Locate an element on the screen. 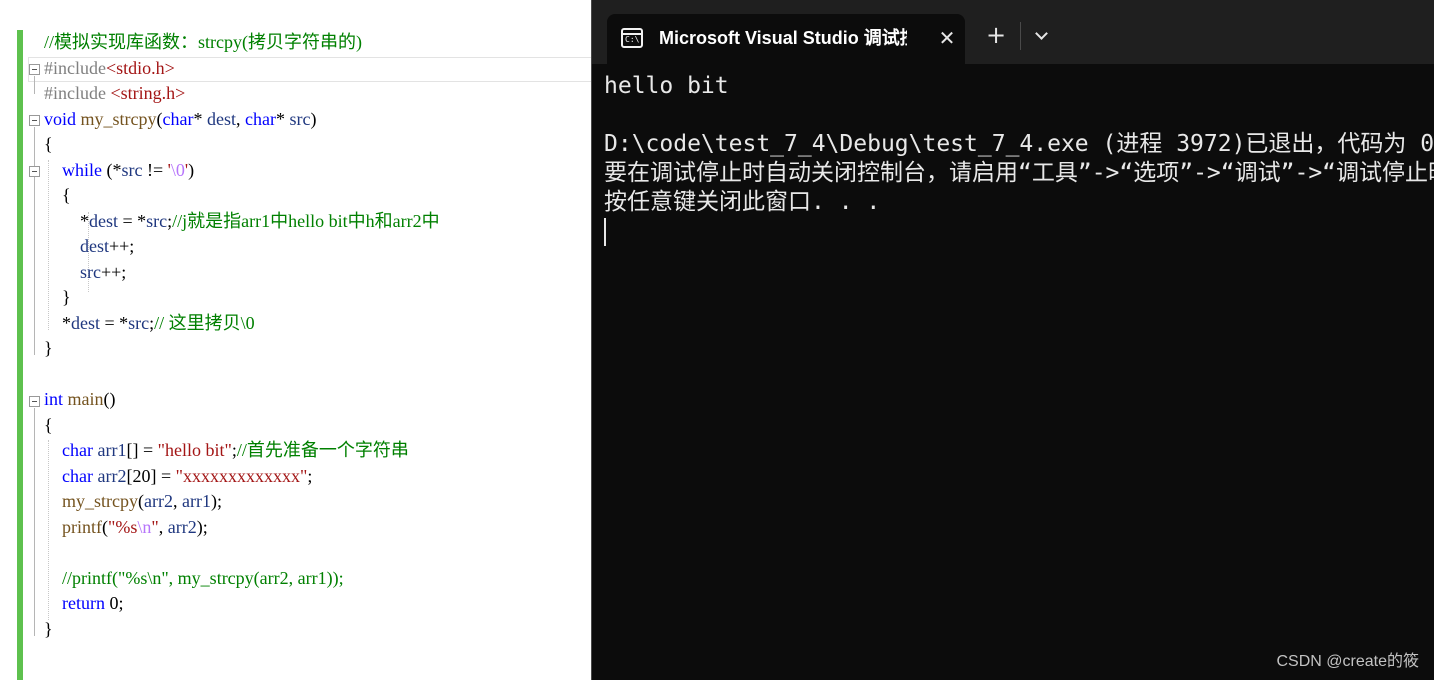 Image resolution: width=1434 pixels, height=680 pixels. fold-toggle-includes is located at coordinates (34, 69).